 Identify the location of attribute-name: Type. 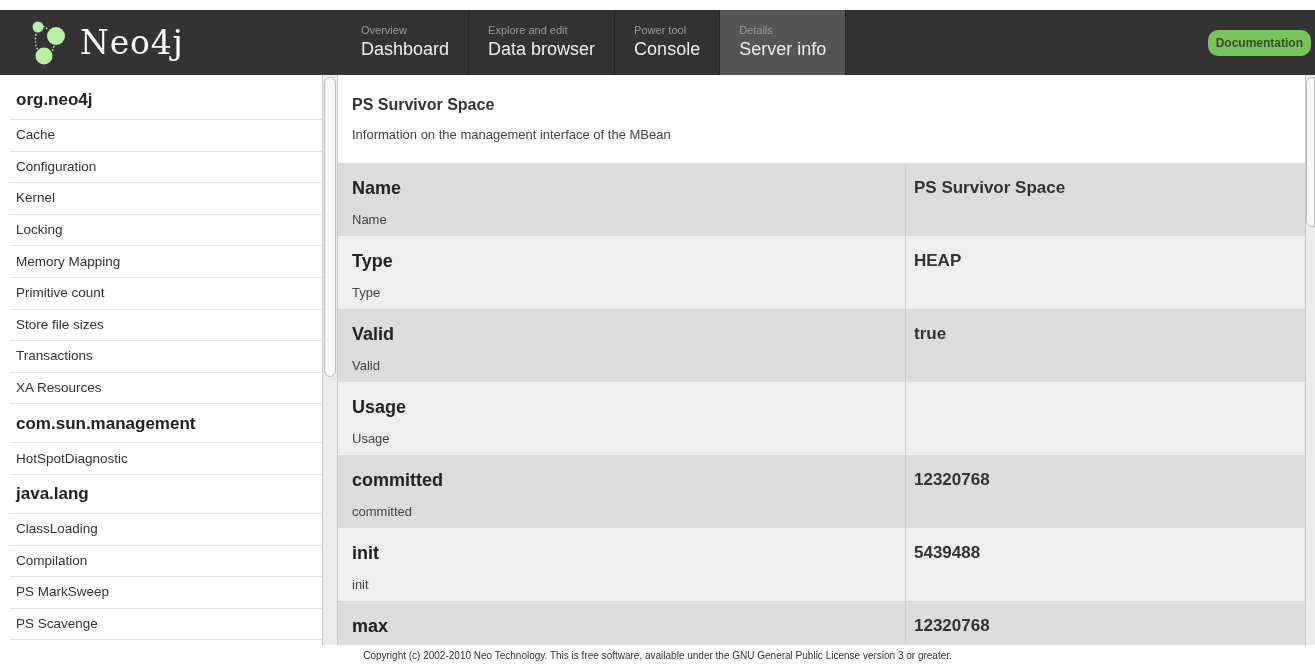
(373, 261).